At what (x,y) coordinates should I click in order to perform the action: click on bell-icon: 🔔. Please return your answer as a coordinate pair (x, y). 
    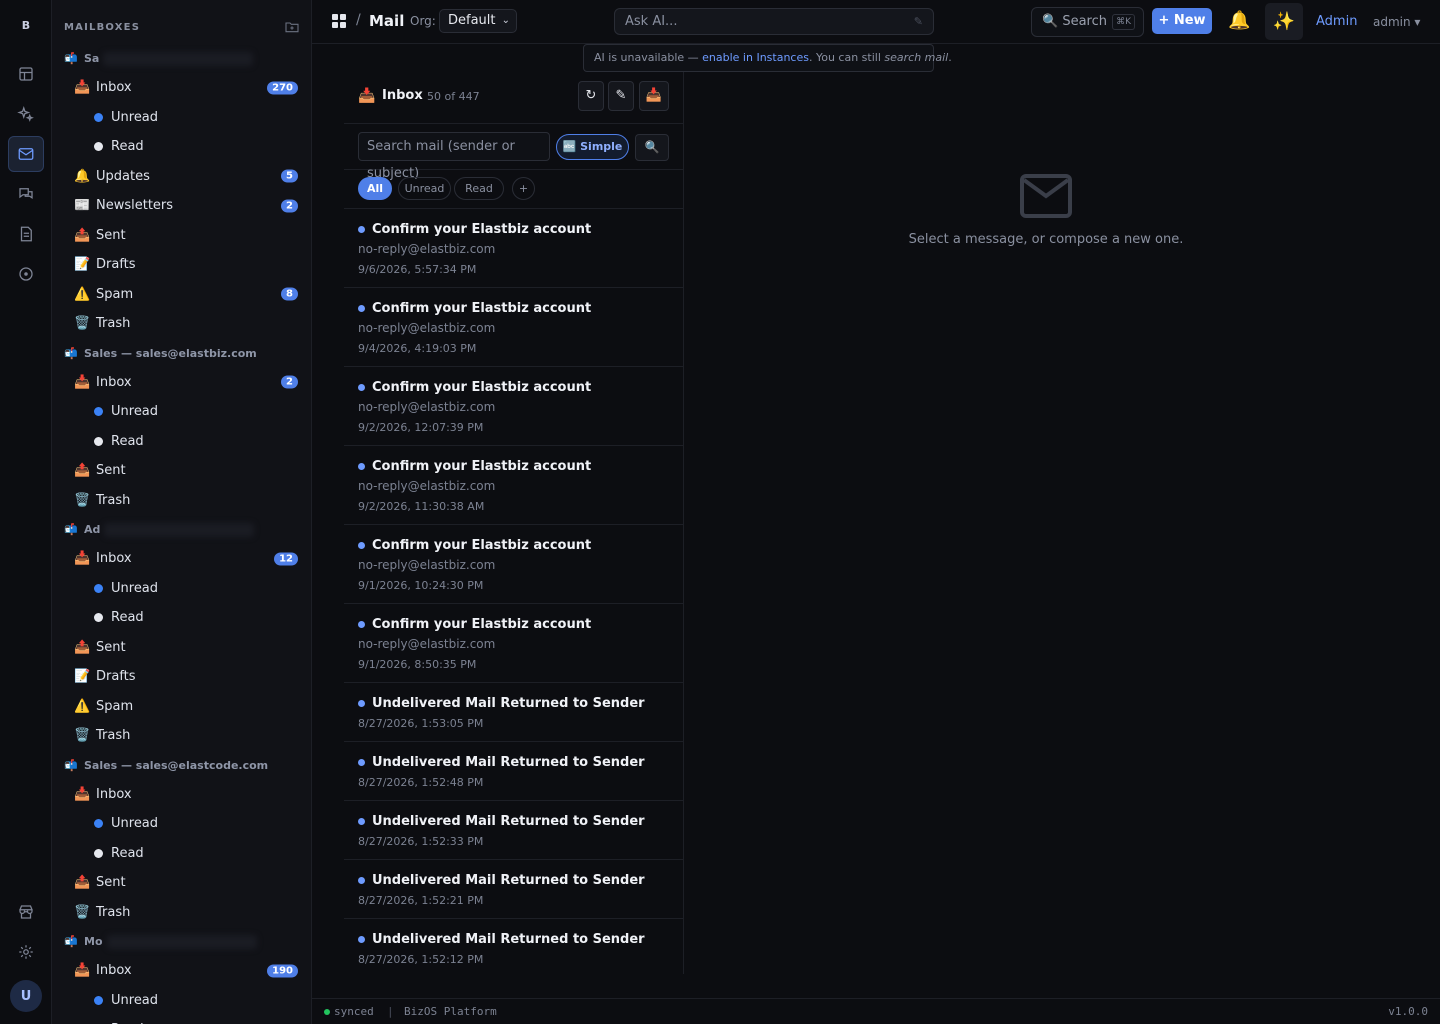
    Looking at the image, I should click on (1239, 20).